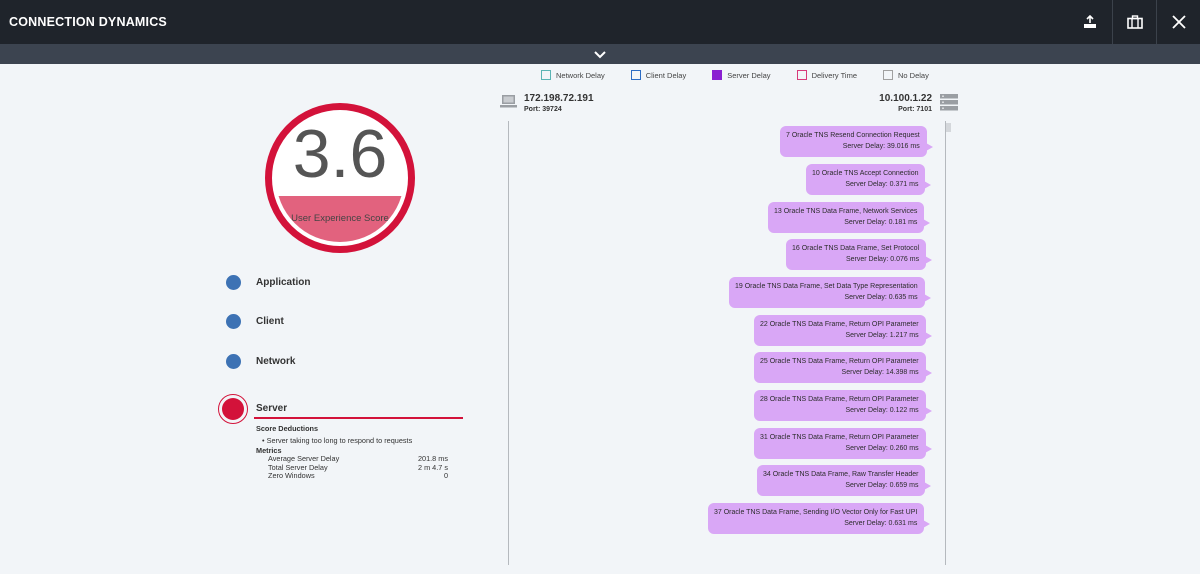 The image size is (1200, 574). Describe the element at coordinates (945, 343) in the screenshot. I see `server-timeline` at that location.